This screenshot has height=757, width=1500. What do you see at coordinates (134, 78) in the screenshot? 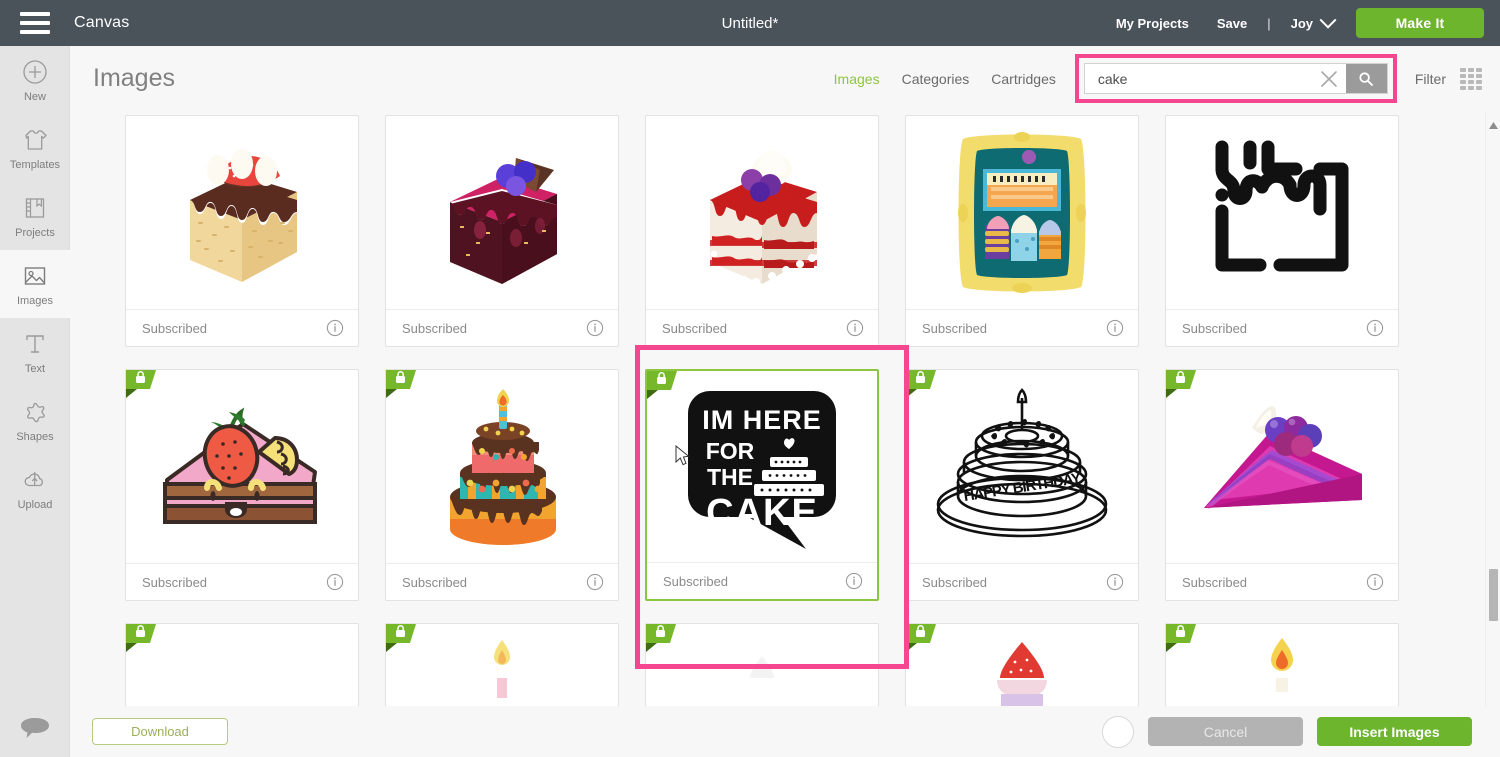
I see `page-title: Images` at bounding box center [134, 78].